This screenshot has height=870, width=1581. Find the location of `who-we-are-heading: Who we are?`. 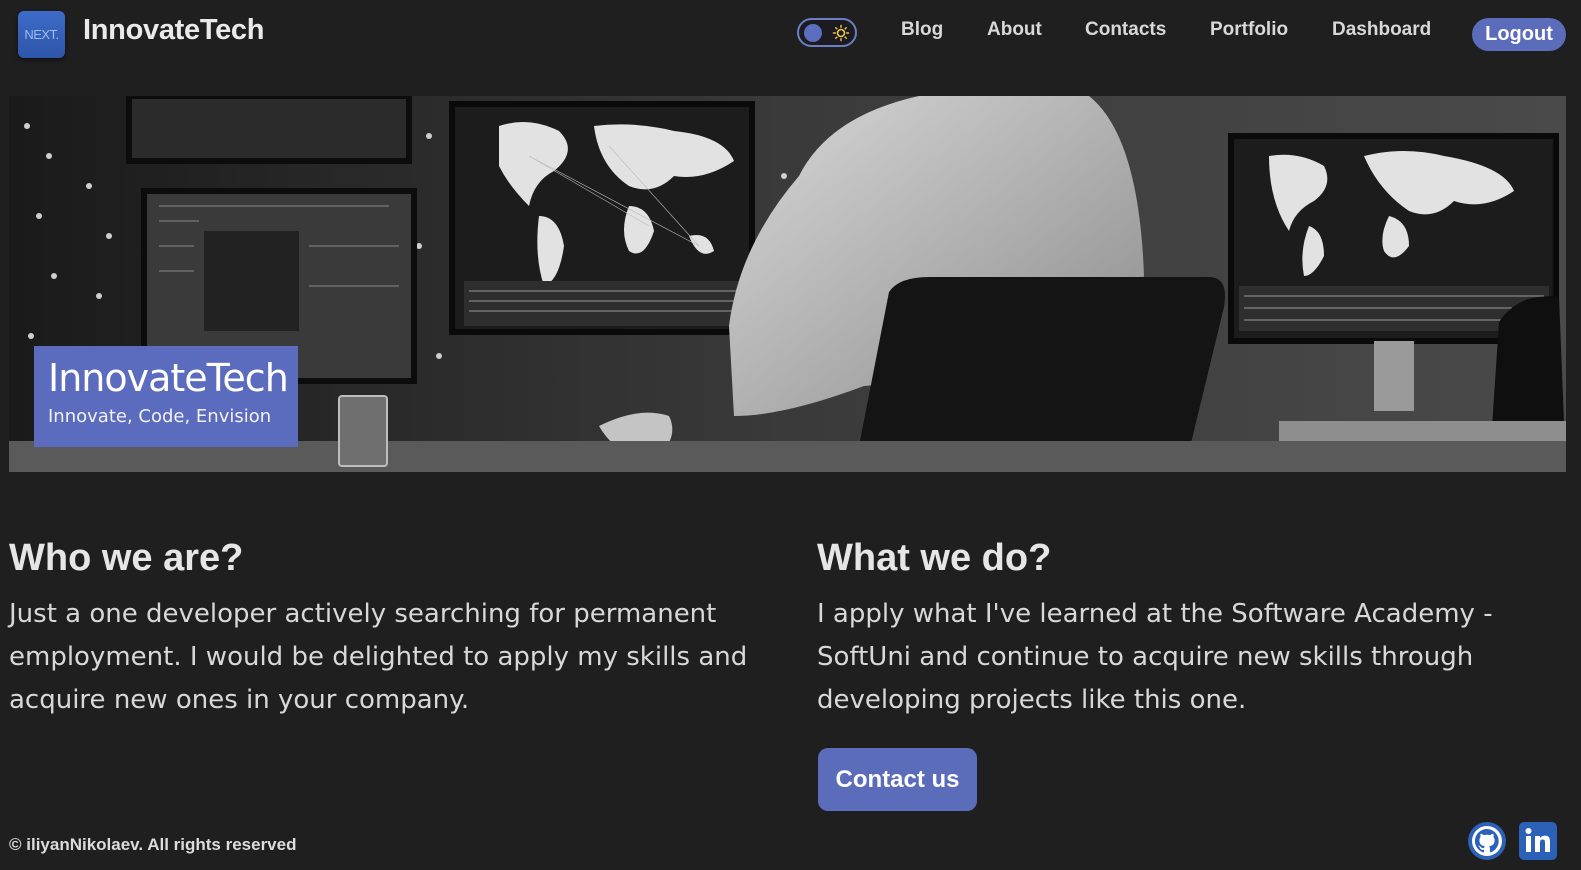

who-we-are-heading: Who we are? is located at coordinates (126, 558).